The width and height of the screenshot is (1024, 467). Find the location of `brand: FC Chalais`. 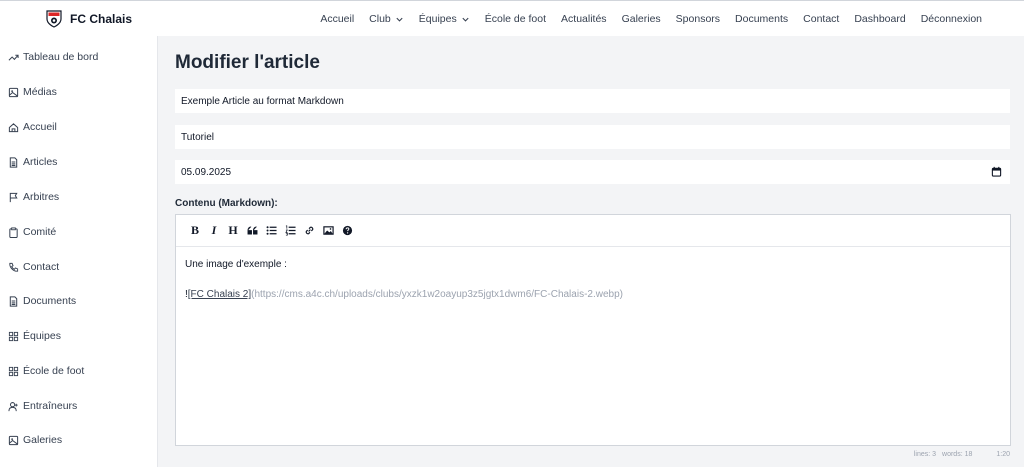

brand: FC Chalais is located at coordinates (89, 18).